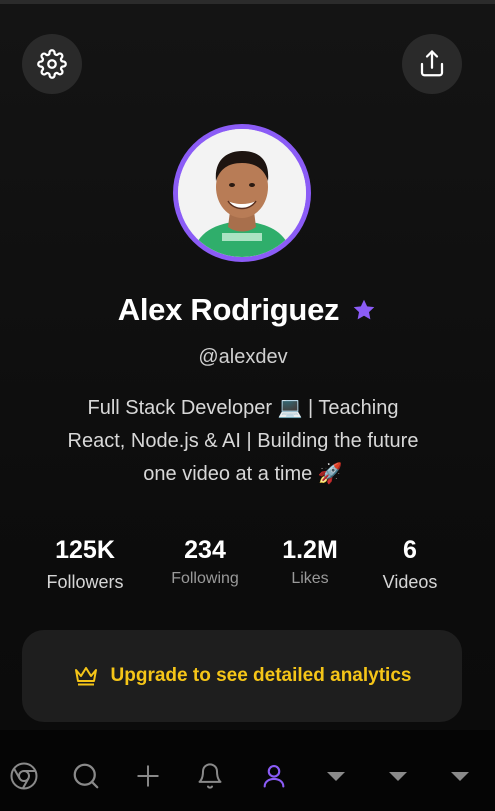 The height and width of the screenshot is (811, 495). I want to click on stat-label: Videos, so click(410, 582).